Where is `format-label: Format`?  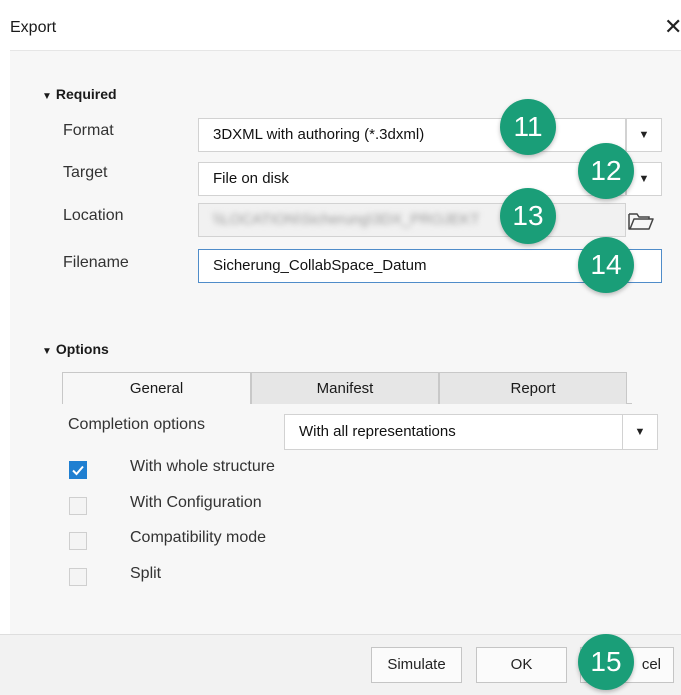
format-label: Format is located at coordinates (88, 130).